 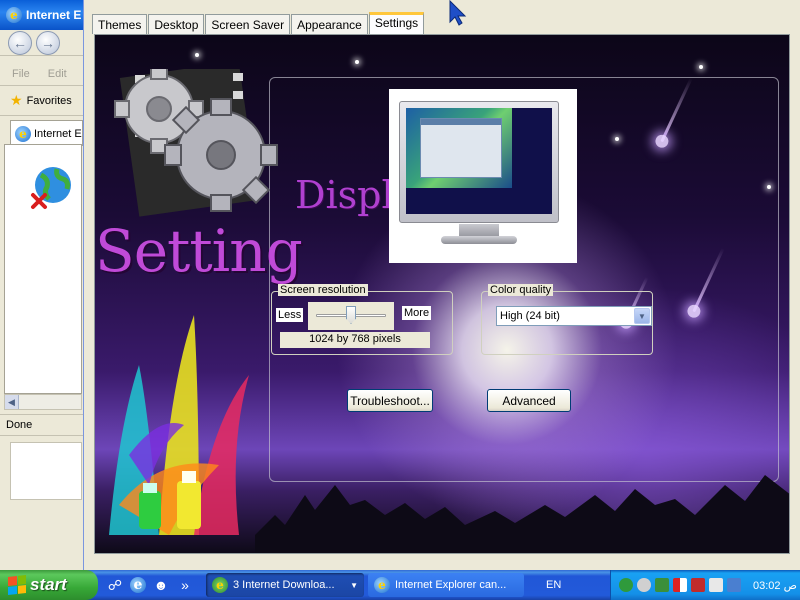 I want to click on monitor-screen, so click(x=479, y=161).